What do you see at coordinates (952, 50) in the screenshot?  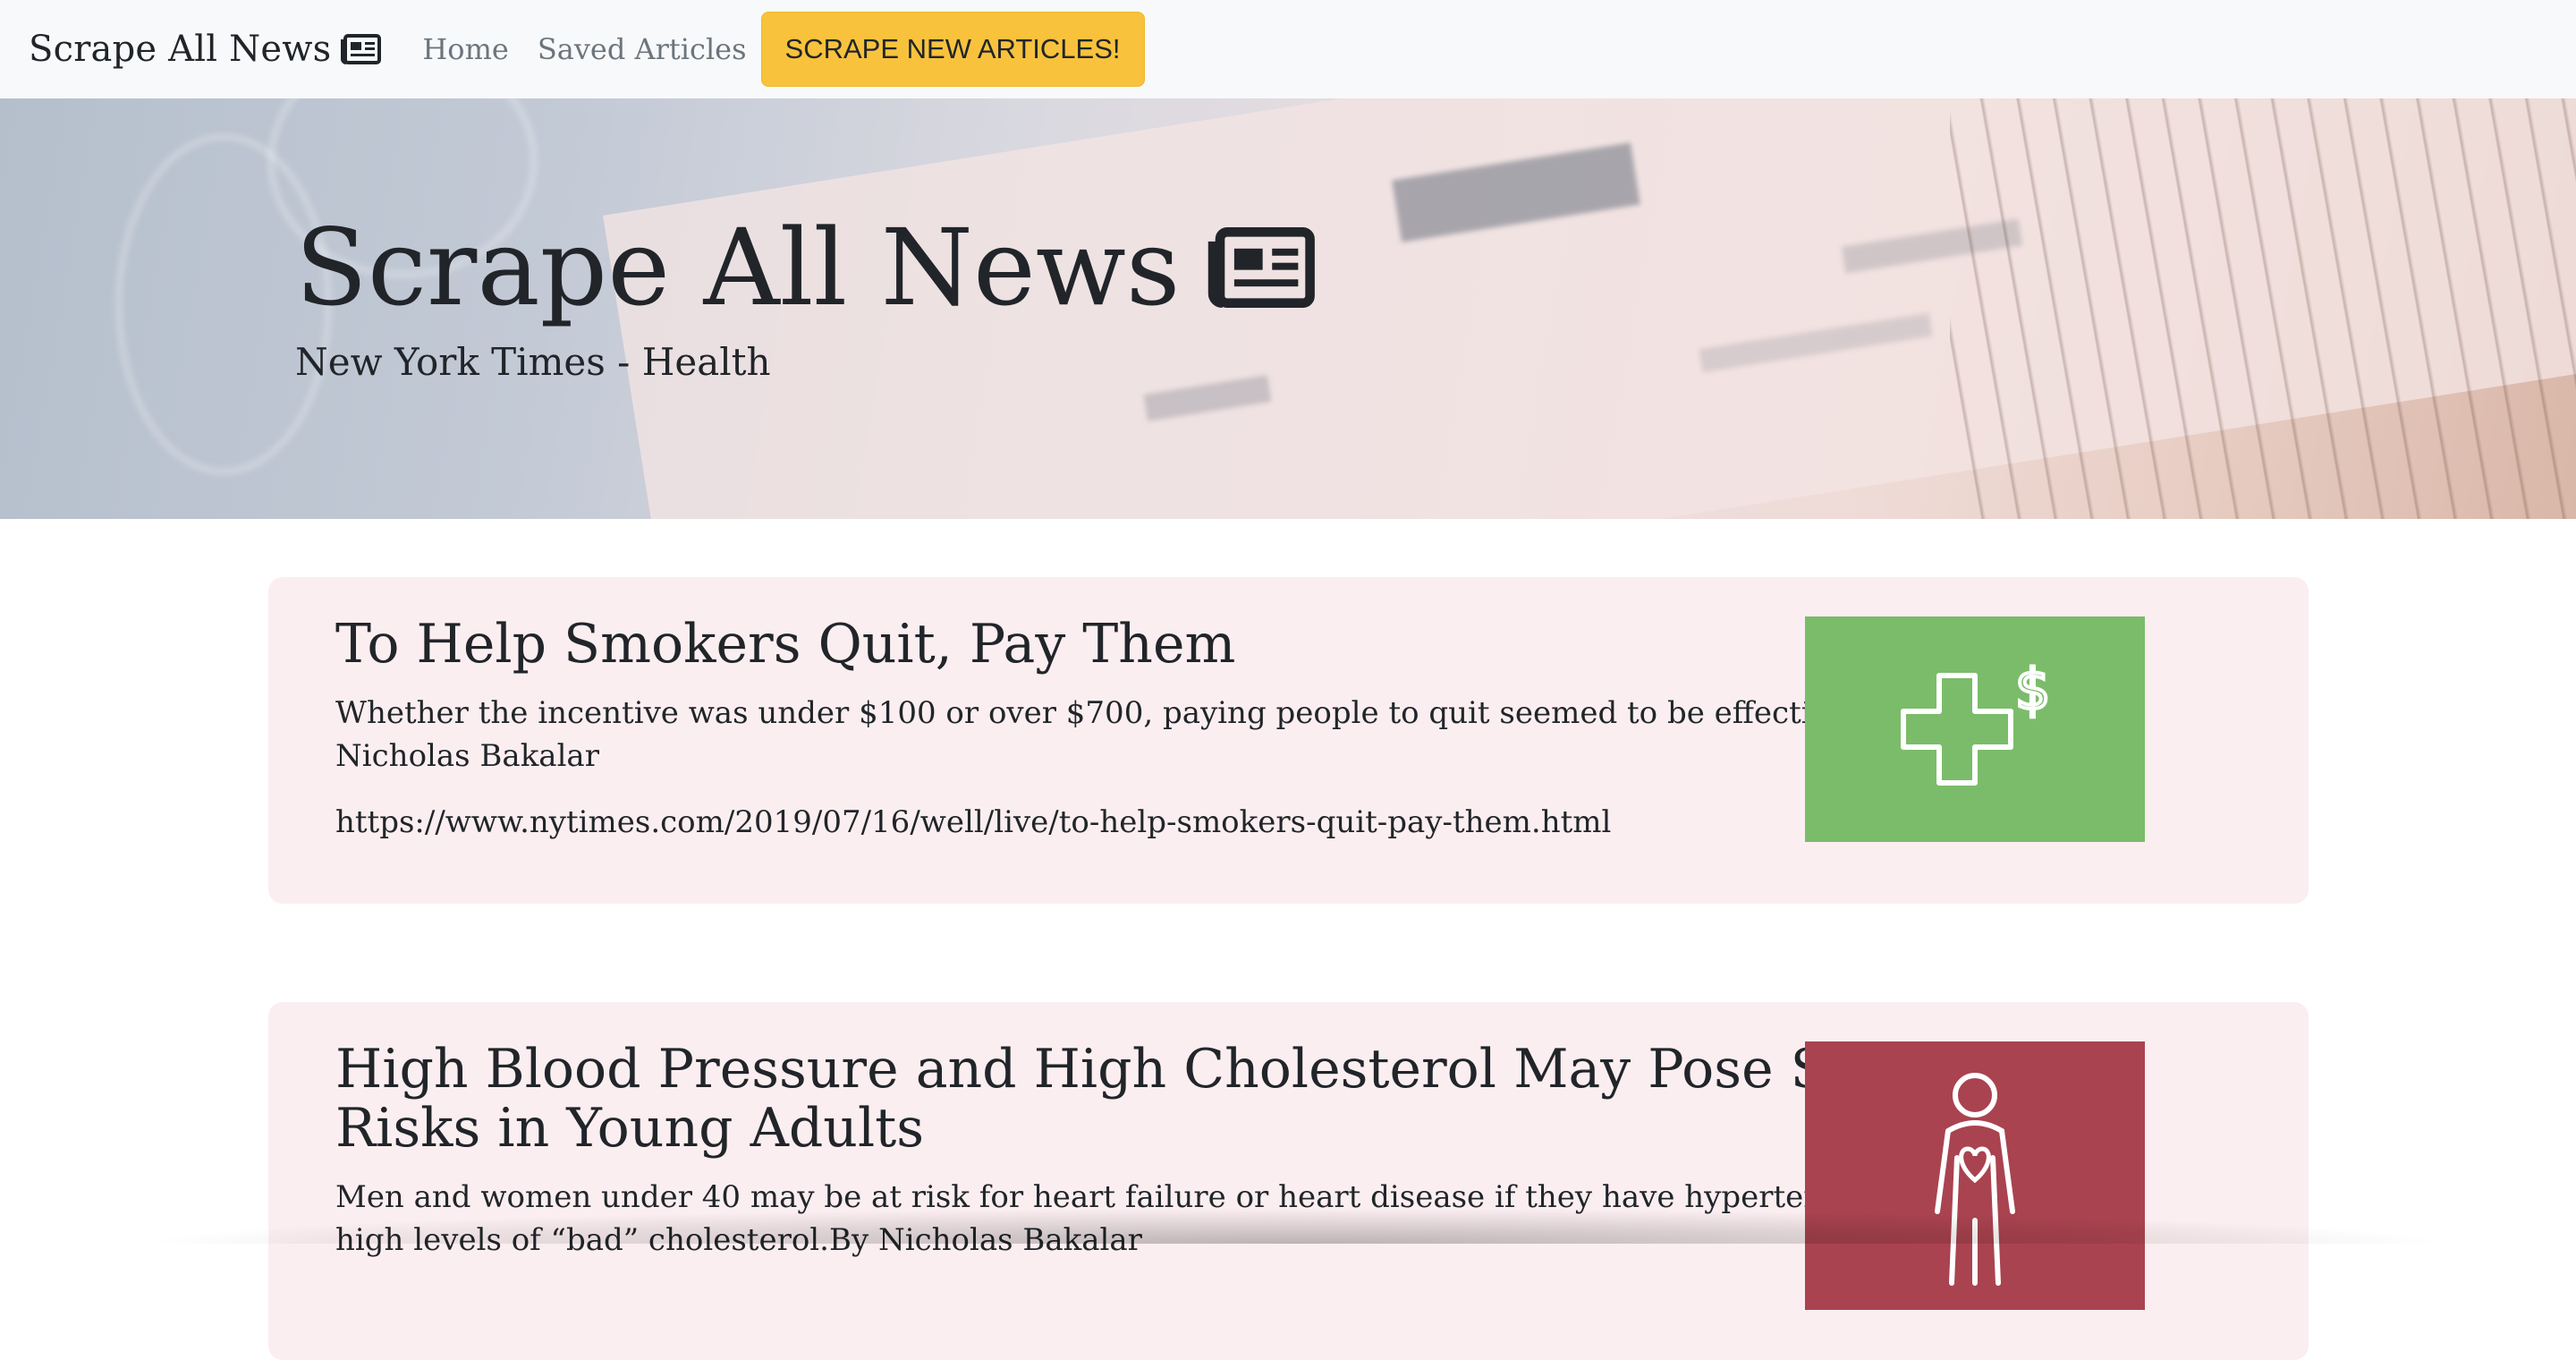 I see `scrape-new-articles-button: SCRAPE NEW ARTICLES!` at bounding box center [952, 50].